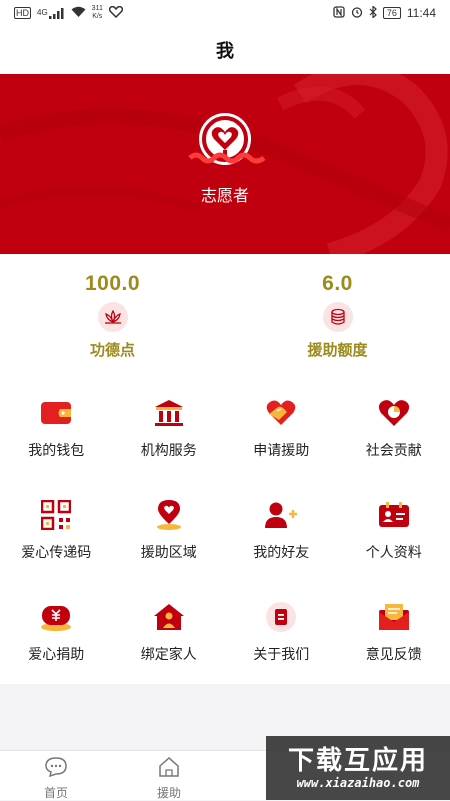 Image resolution: width=450 pixels, height=801 pixels. I want to click on heart-chart-icon, so click(394, 413).